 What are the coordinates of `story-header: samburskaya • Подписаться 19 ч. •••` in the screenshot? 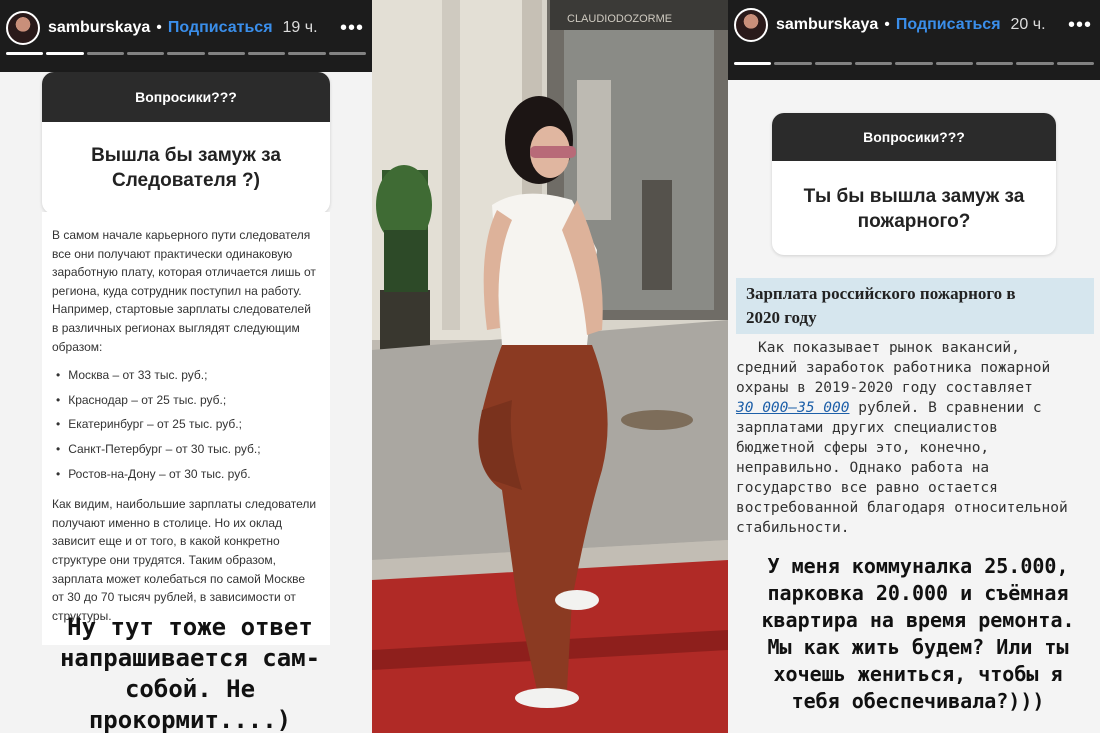 It's located at (186, 28).